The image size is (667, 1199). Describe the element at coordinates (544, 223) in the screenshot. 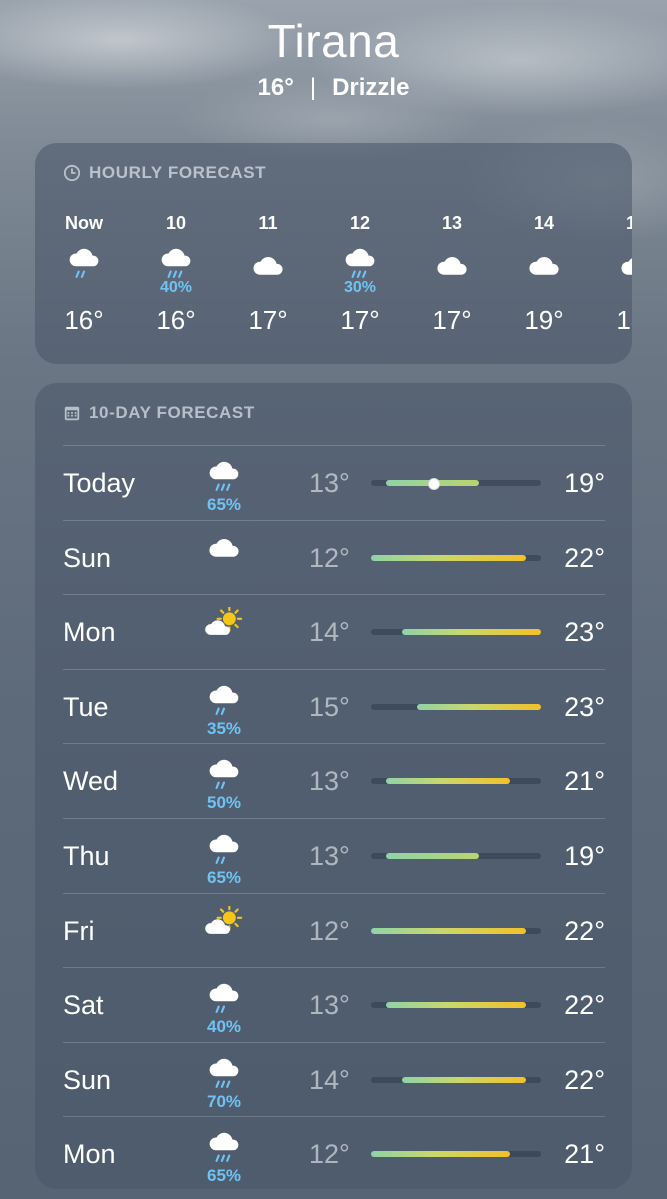

I see `hour-label: 14` at that location.